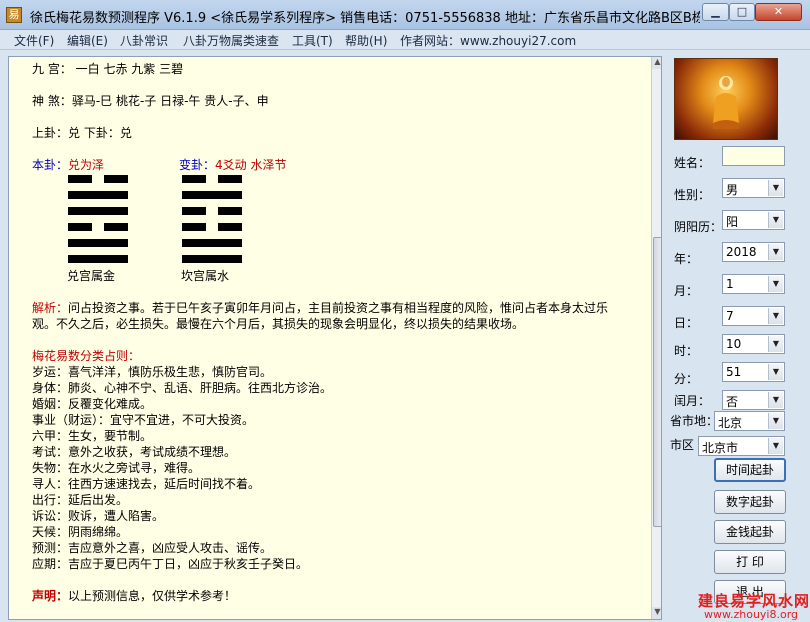  I want to click on city-select: 北京市 ▼, so click(741, 446).